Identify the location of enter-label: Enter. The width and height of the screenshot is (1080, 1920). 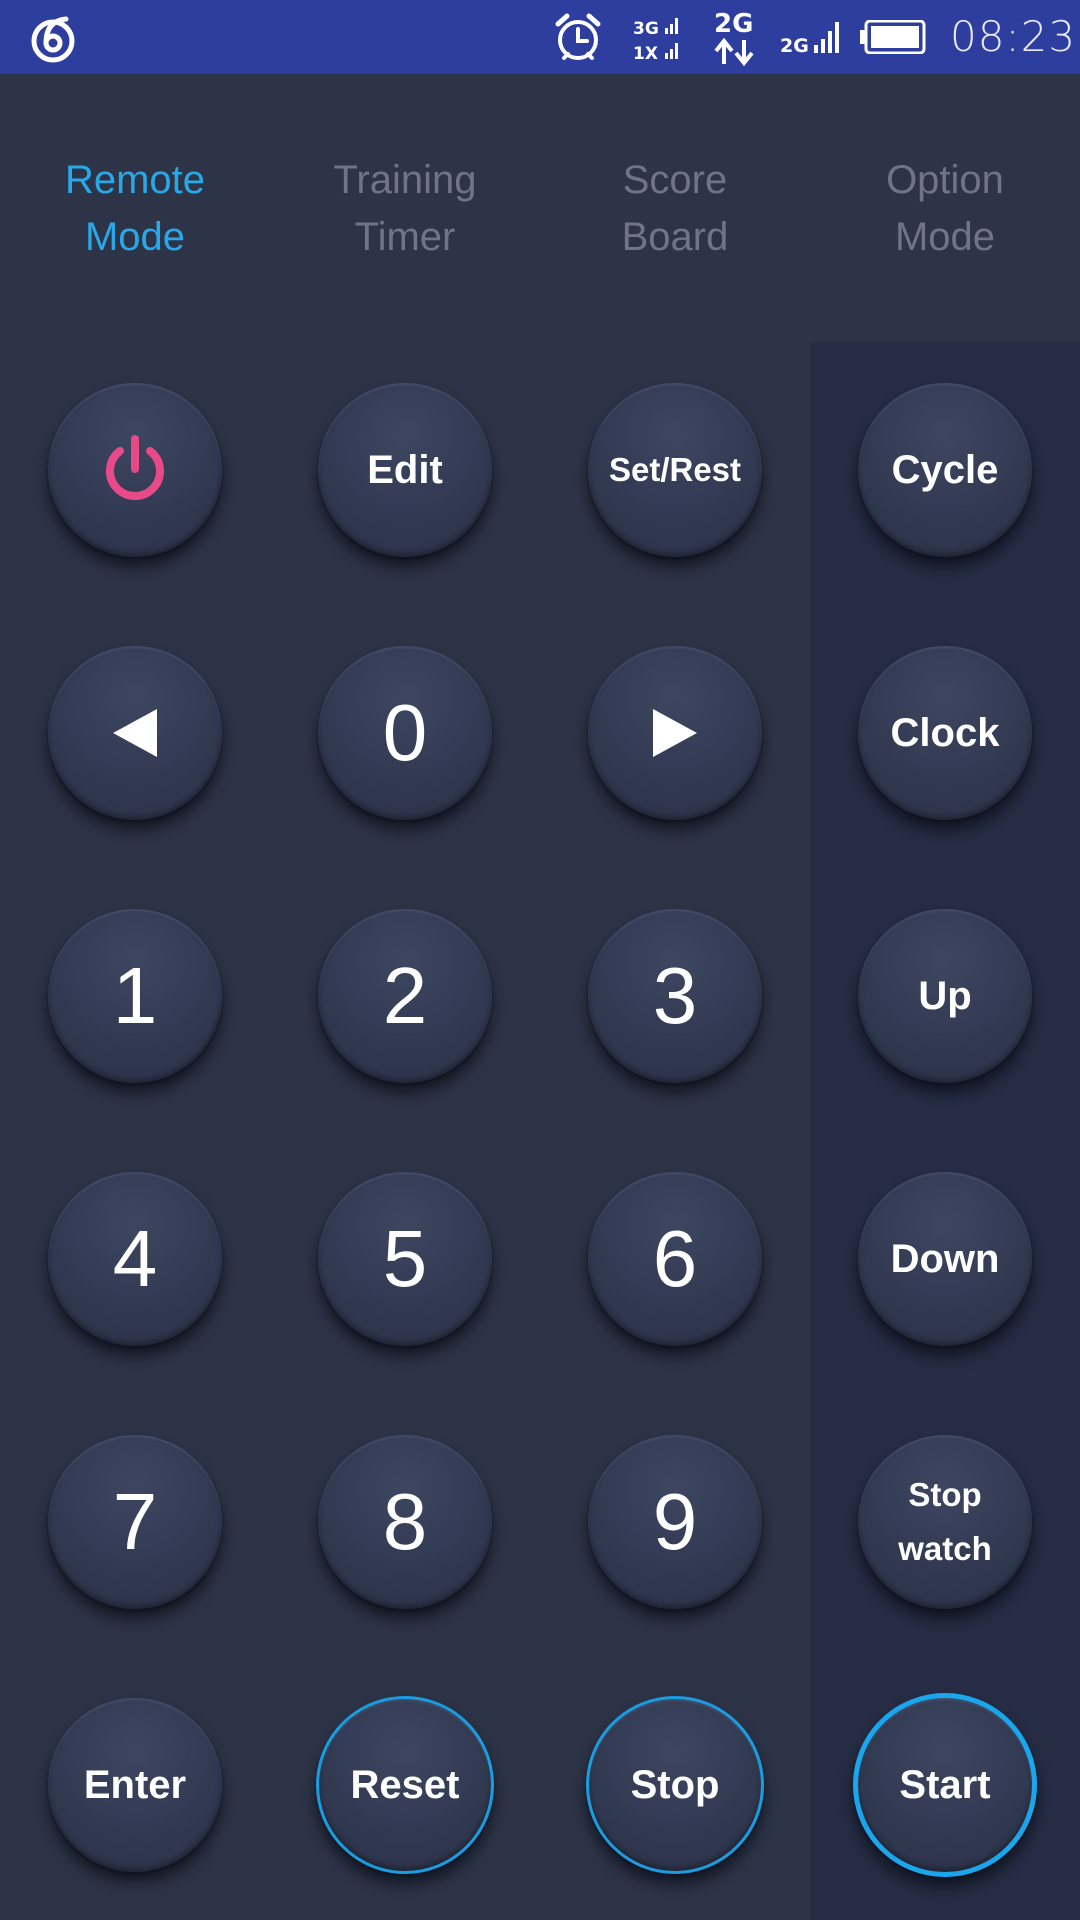
(135, 1784).